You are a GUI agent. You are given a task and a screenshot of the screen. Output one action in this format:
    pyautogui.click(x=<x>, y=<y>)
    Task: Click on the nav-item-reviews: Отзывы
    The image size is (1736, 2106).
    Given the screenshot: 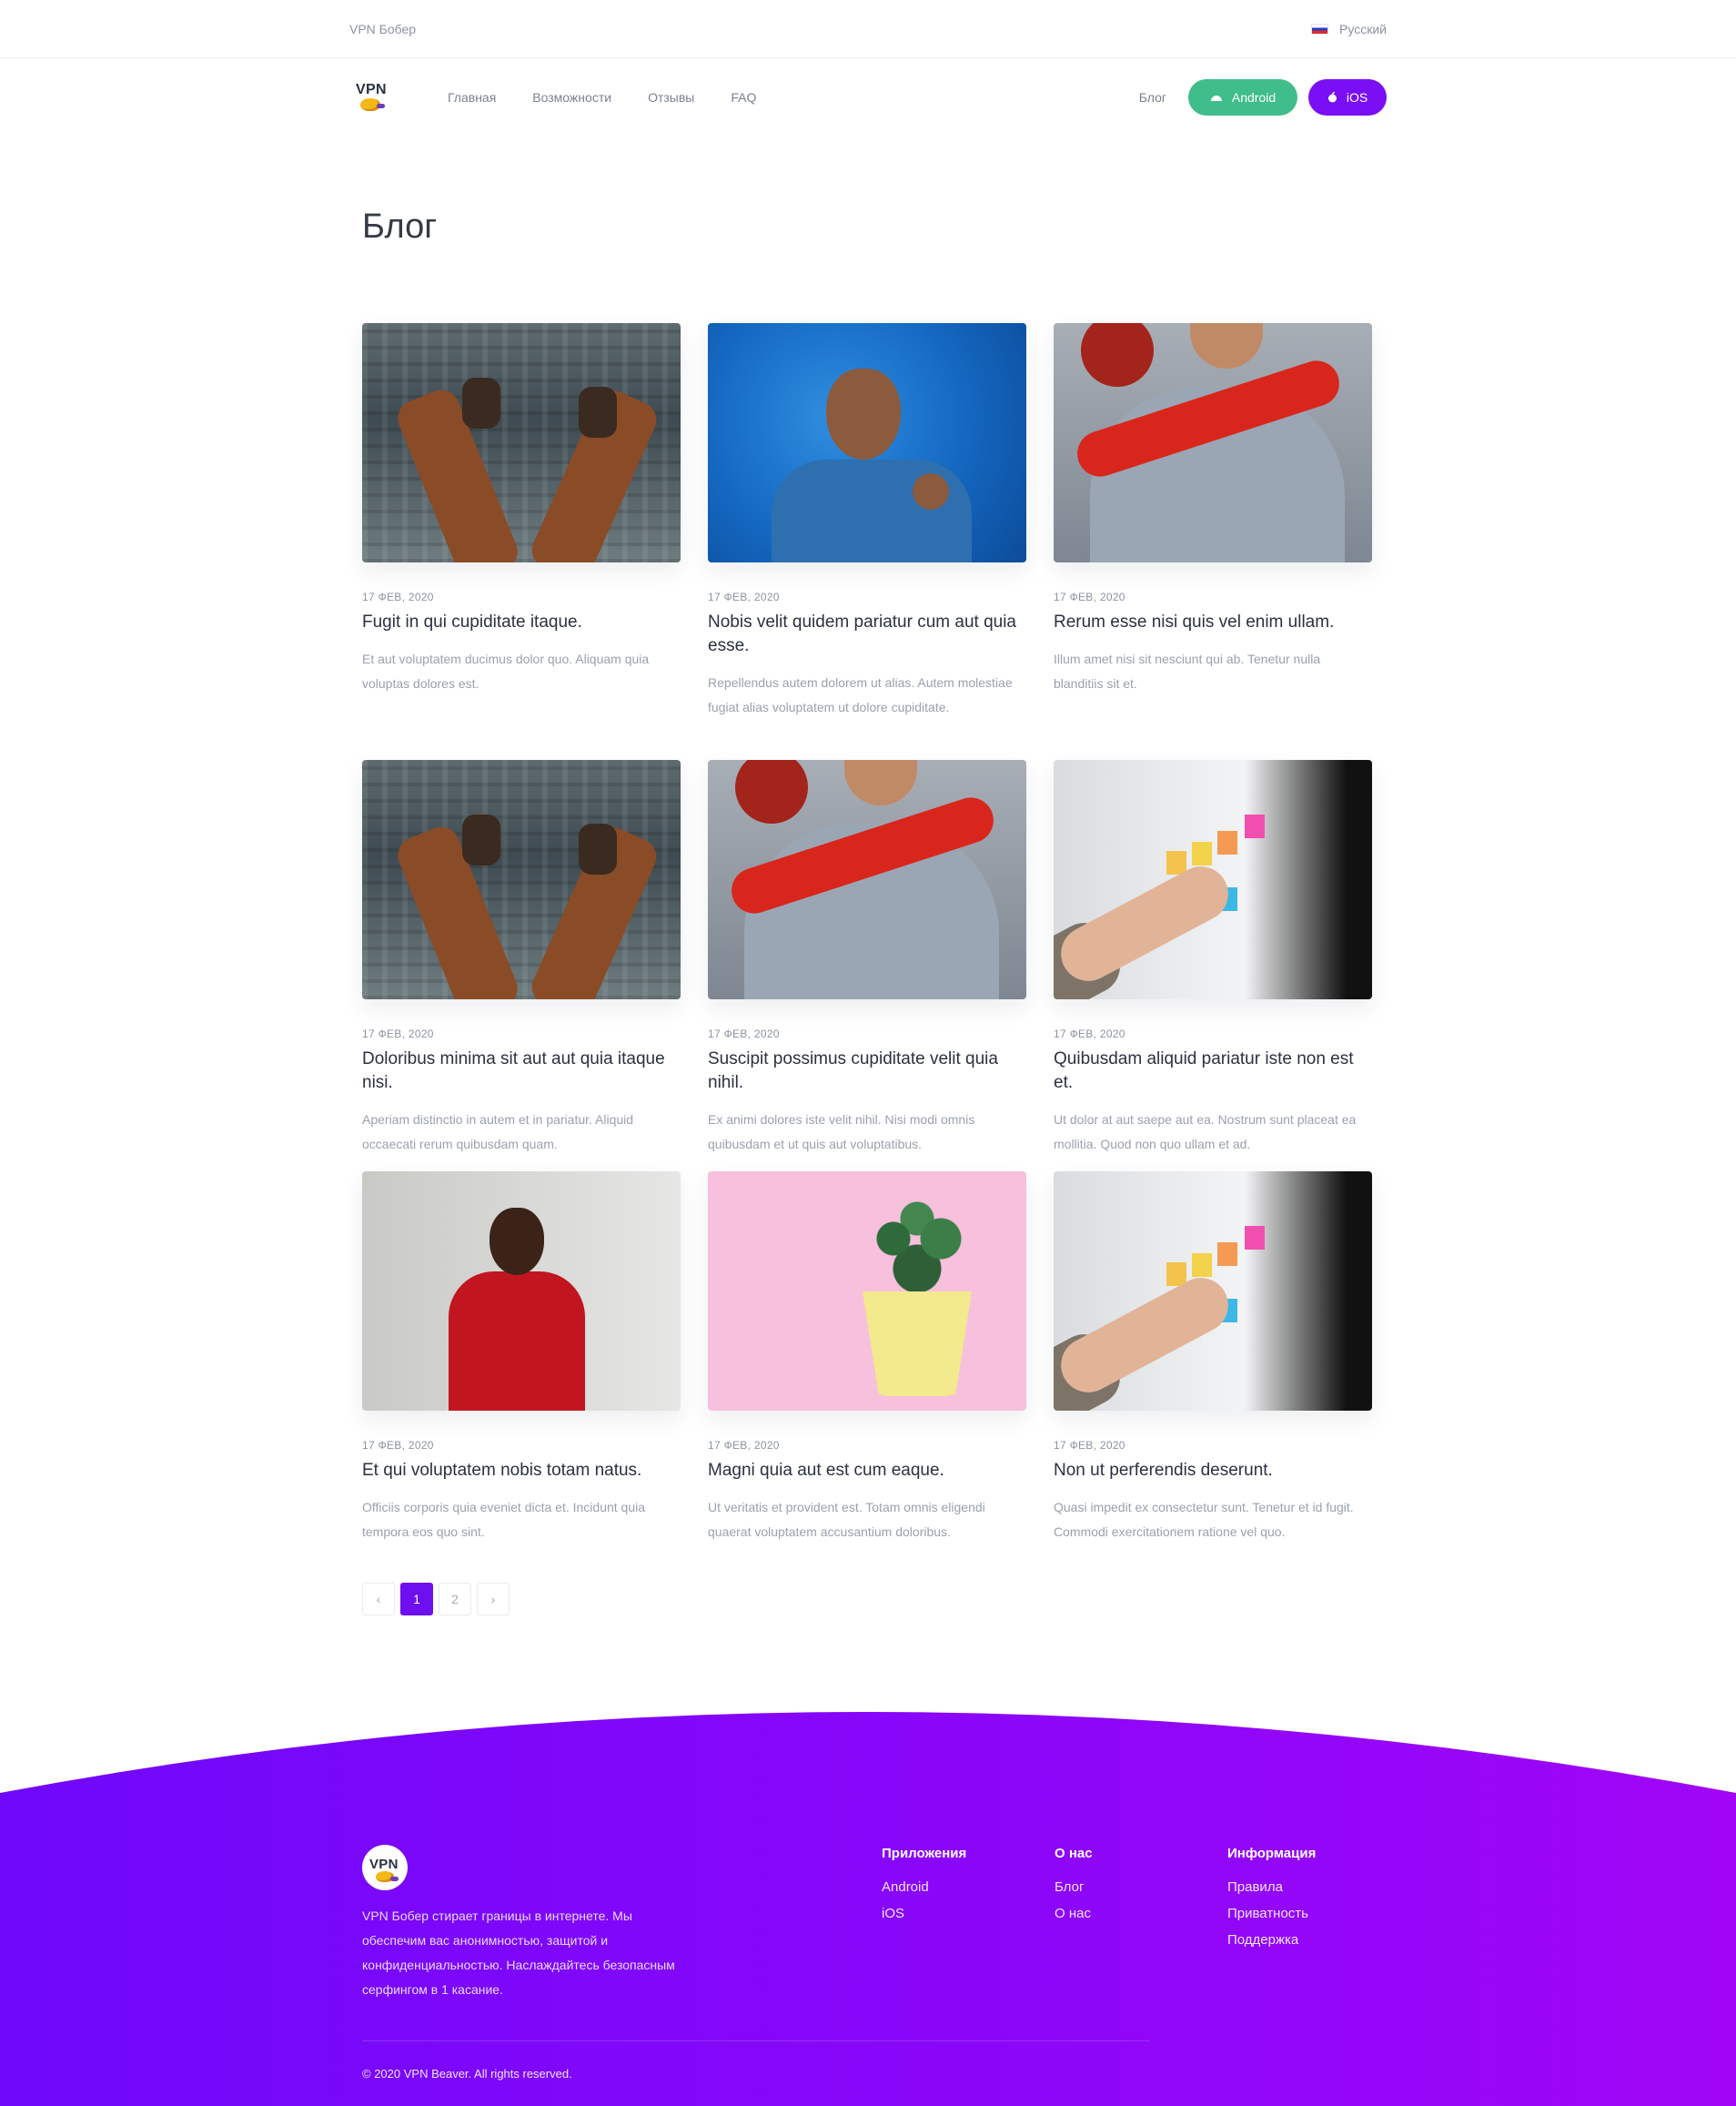 What is the action you would take?
    pyautogui.click(x=671, y=97)
    